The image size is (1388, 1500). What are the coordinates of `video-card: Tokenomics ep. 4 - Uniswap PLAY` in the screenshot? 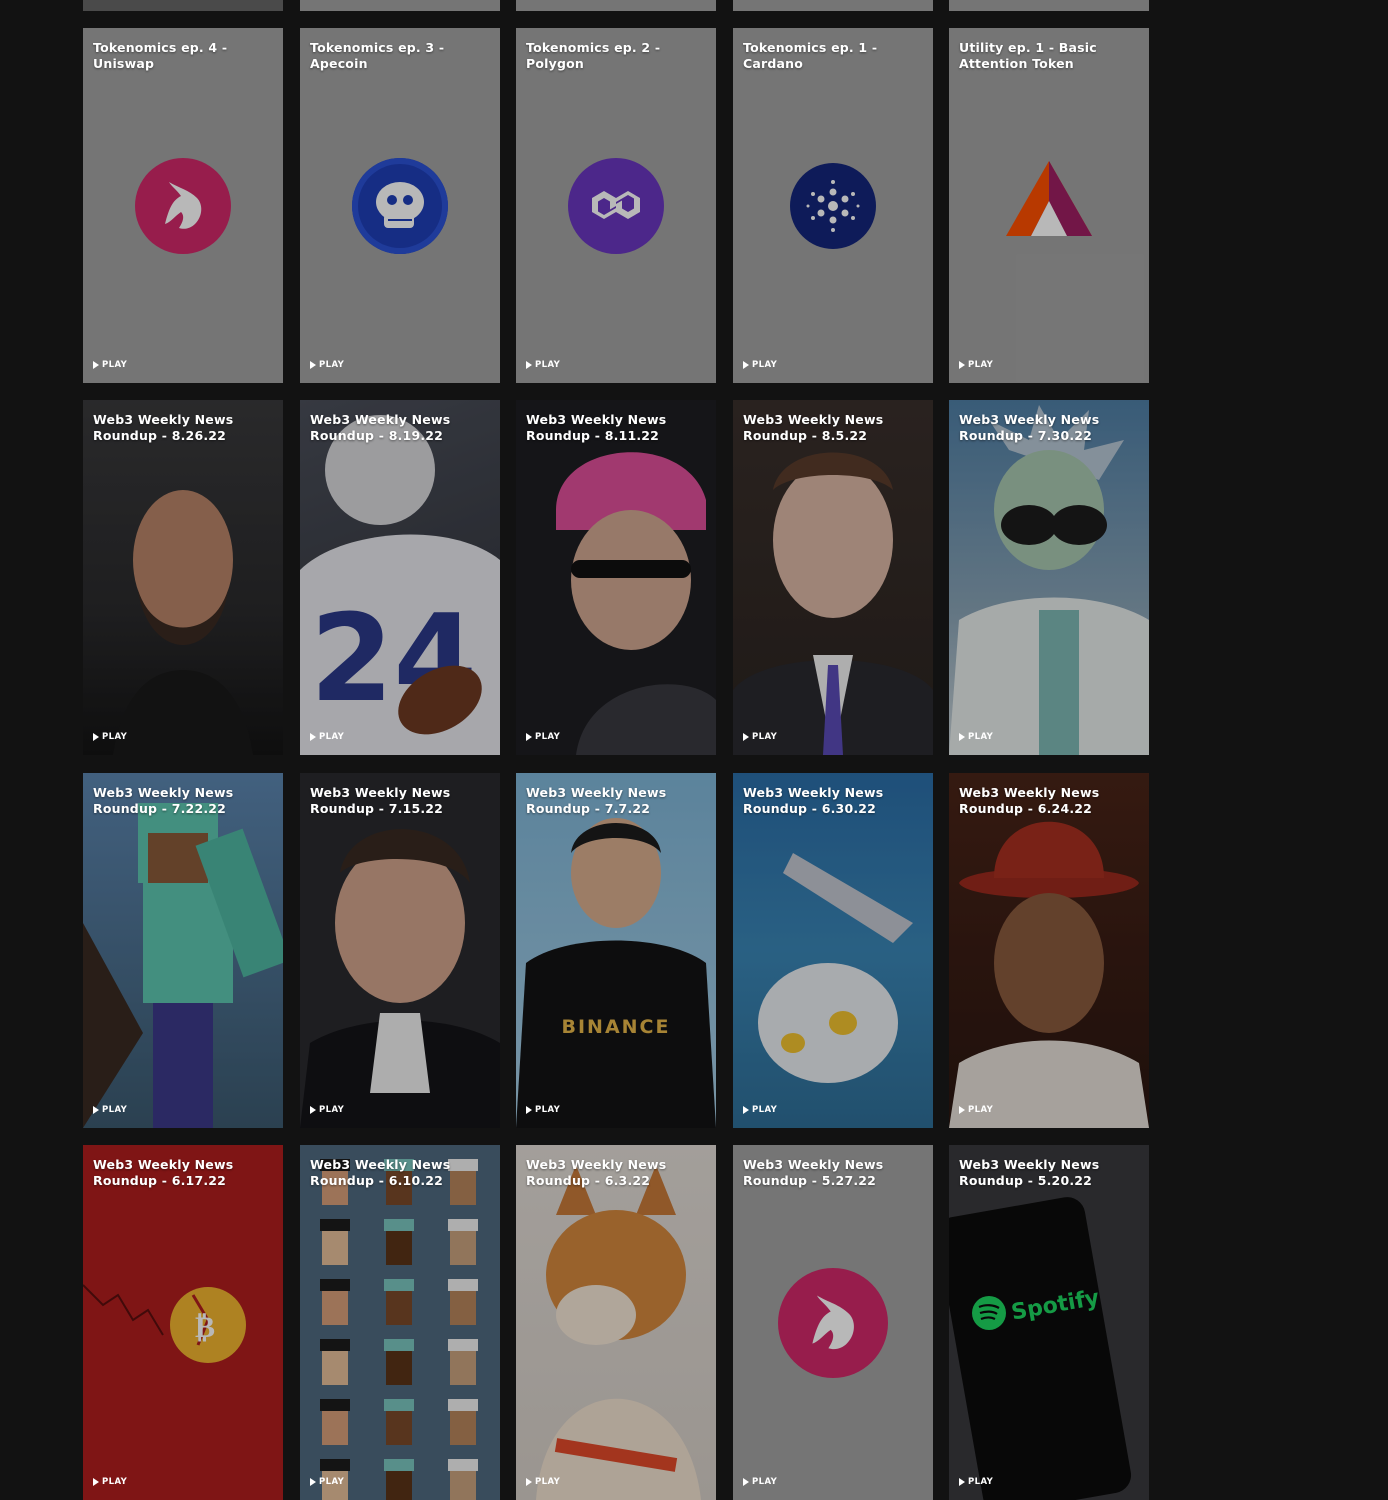 It's located at (183, 205).